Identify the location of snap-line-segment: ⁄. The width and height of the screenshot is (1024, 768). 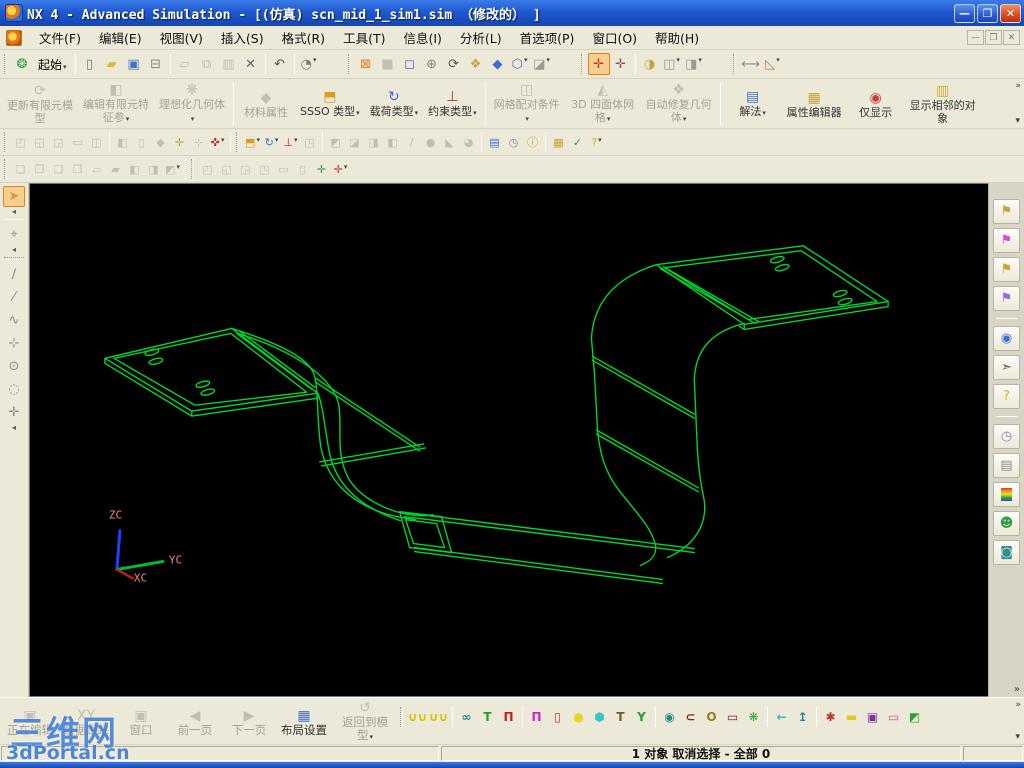
(14, 297).